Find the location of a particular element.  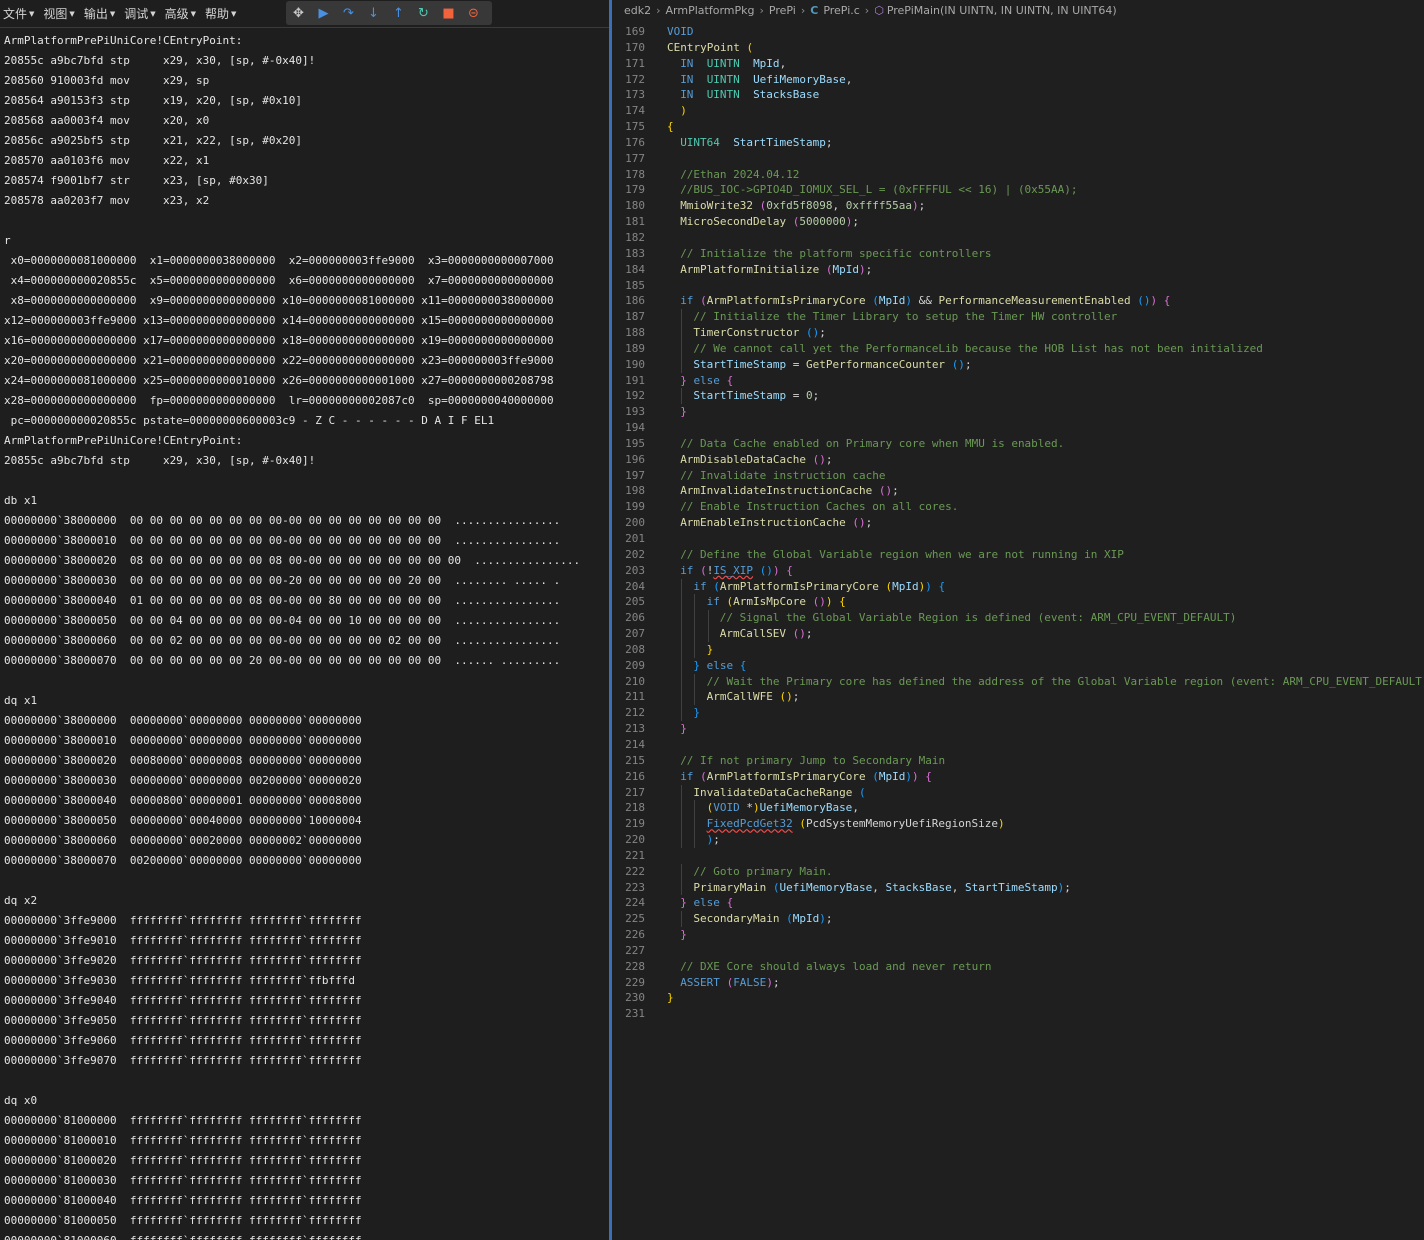

line-number: 188 is located at coordinates (635, 333).